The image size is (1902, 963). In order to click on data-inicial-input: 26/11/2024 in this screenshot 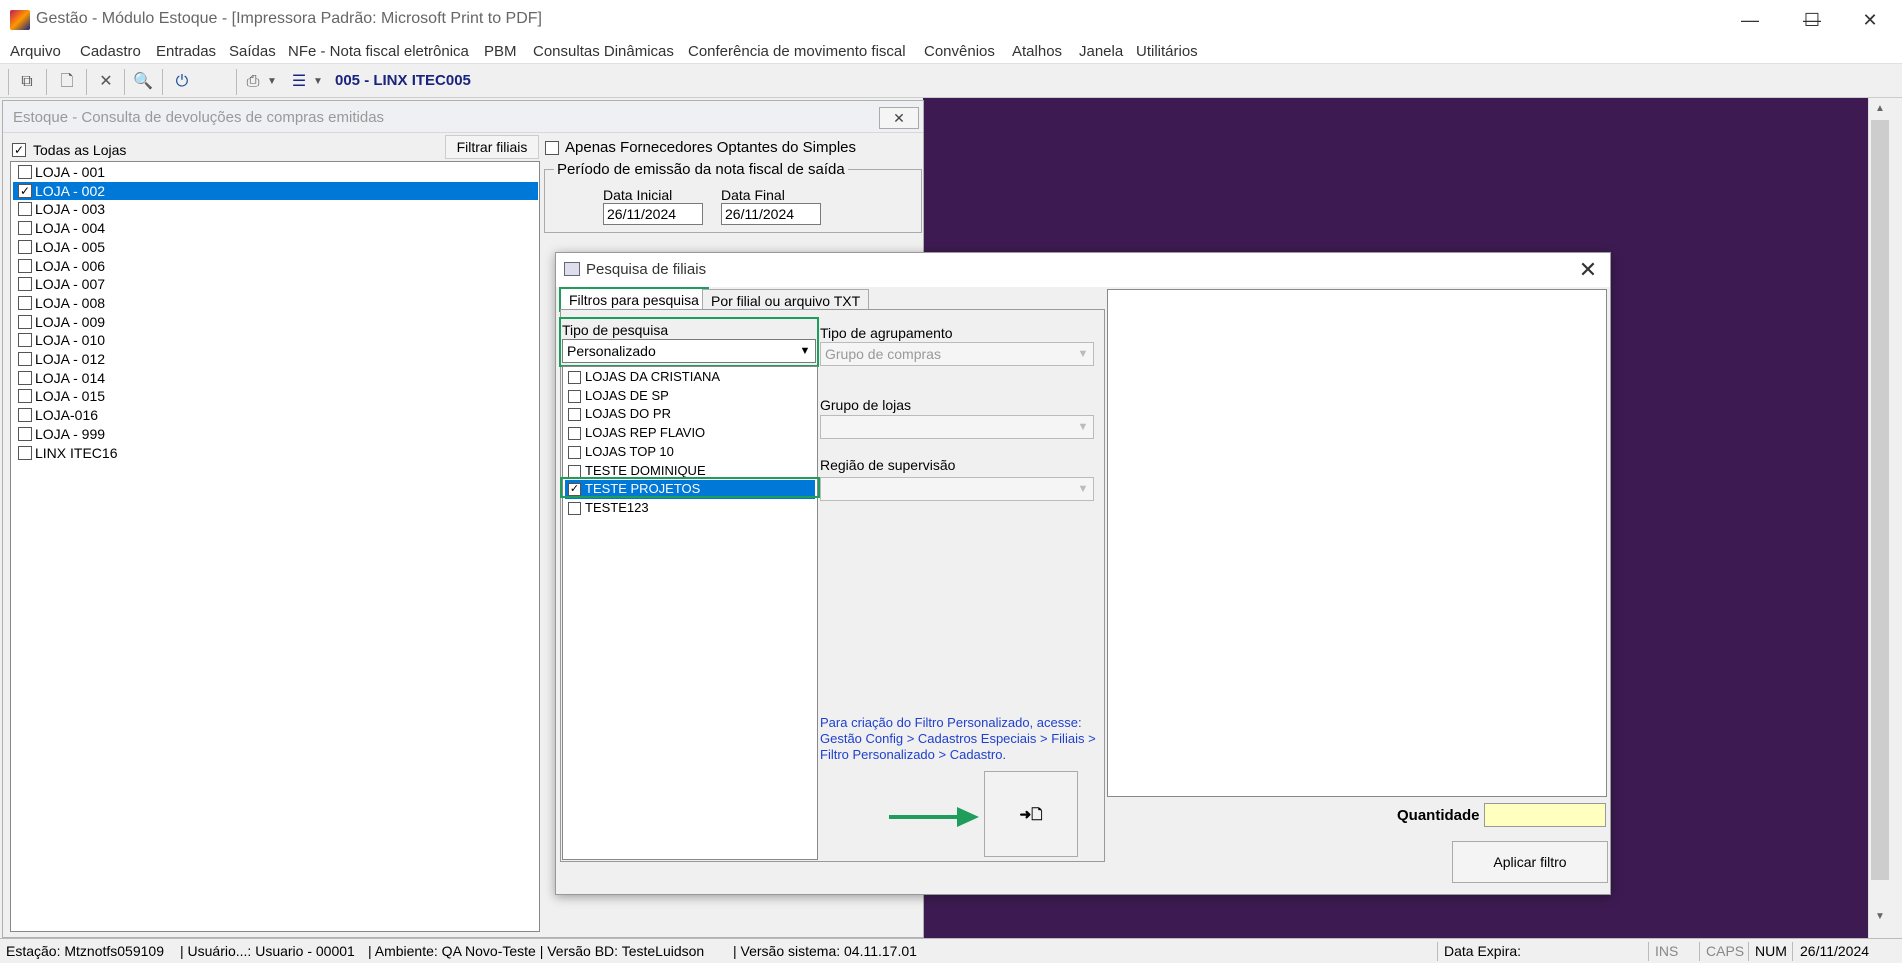, I will do `click(653, 214)`.